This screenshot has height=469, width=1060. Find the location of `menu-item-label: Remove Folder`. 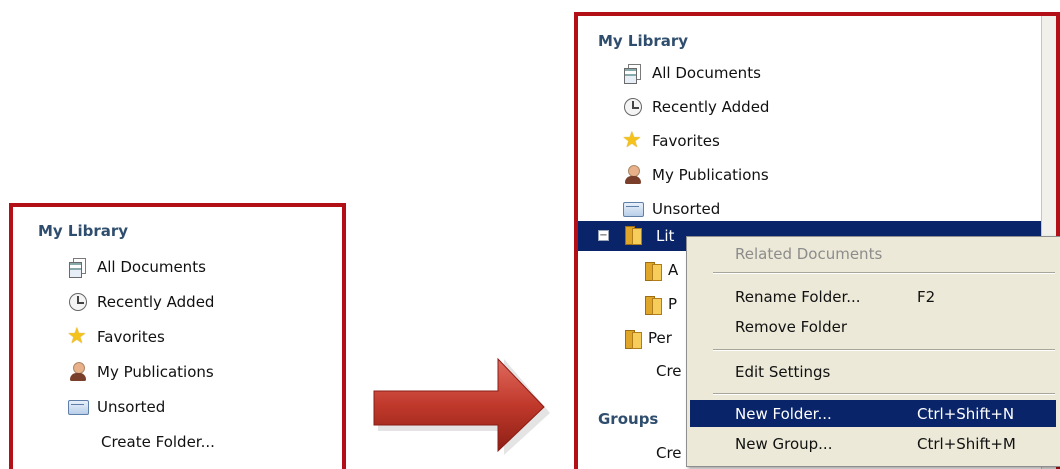

menu-item-label: Remove Folder is located at coordinates (791, 327).